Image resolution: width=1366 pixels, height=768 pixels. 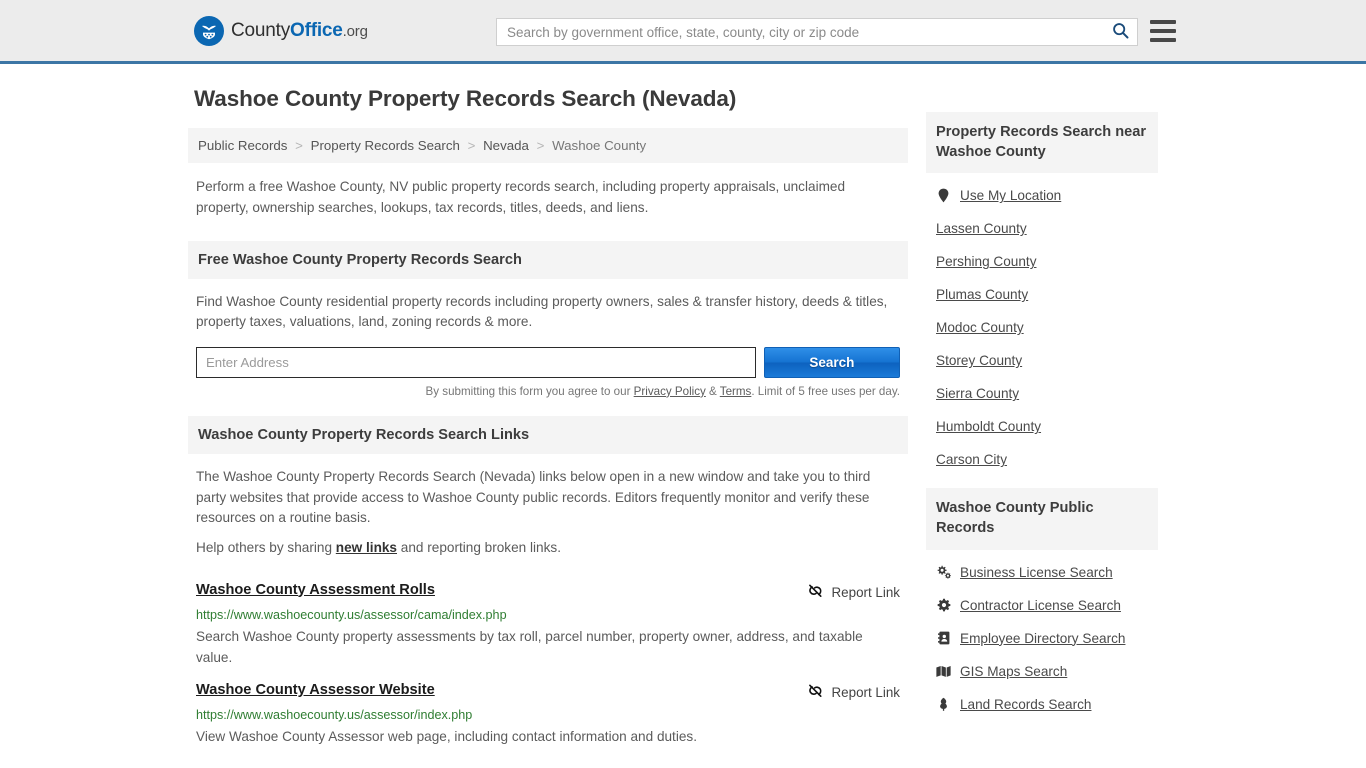 What do you see at coordinates (1042, 426) in the screenshot?
I see `sidebar-item-humboldt-county: Humboldt County` at bounding box center [1042, 426].